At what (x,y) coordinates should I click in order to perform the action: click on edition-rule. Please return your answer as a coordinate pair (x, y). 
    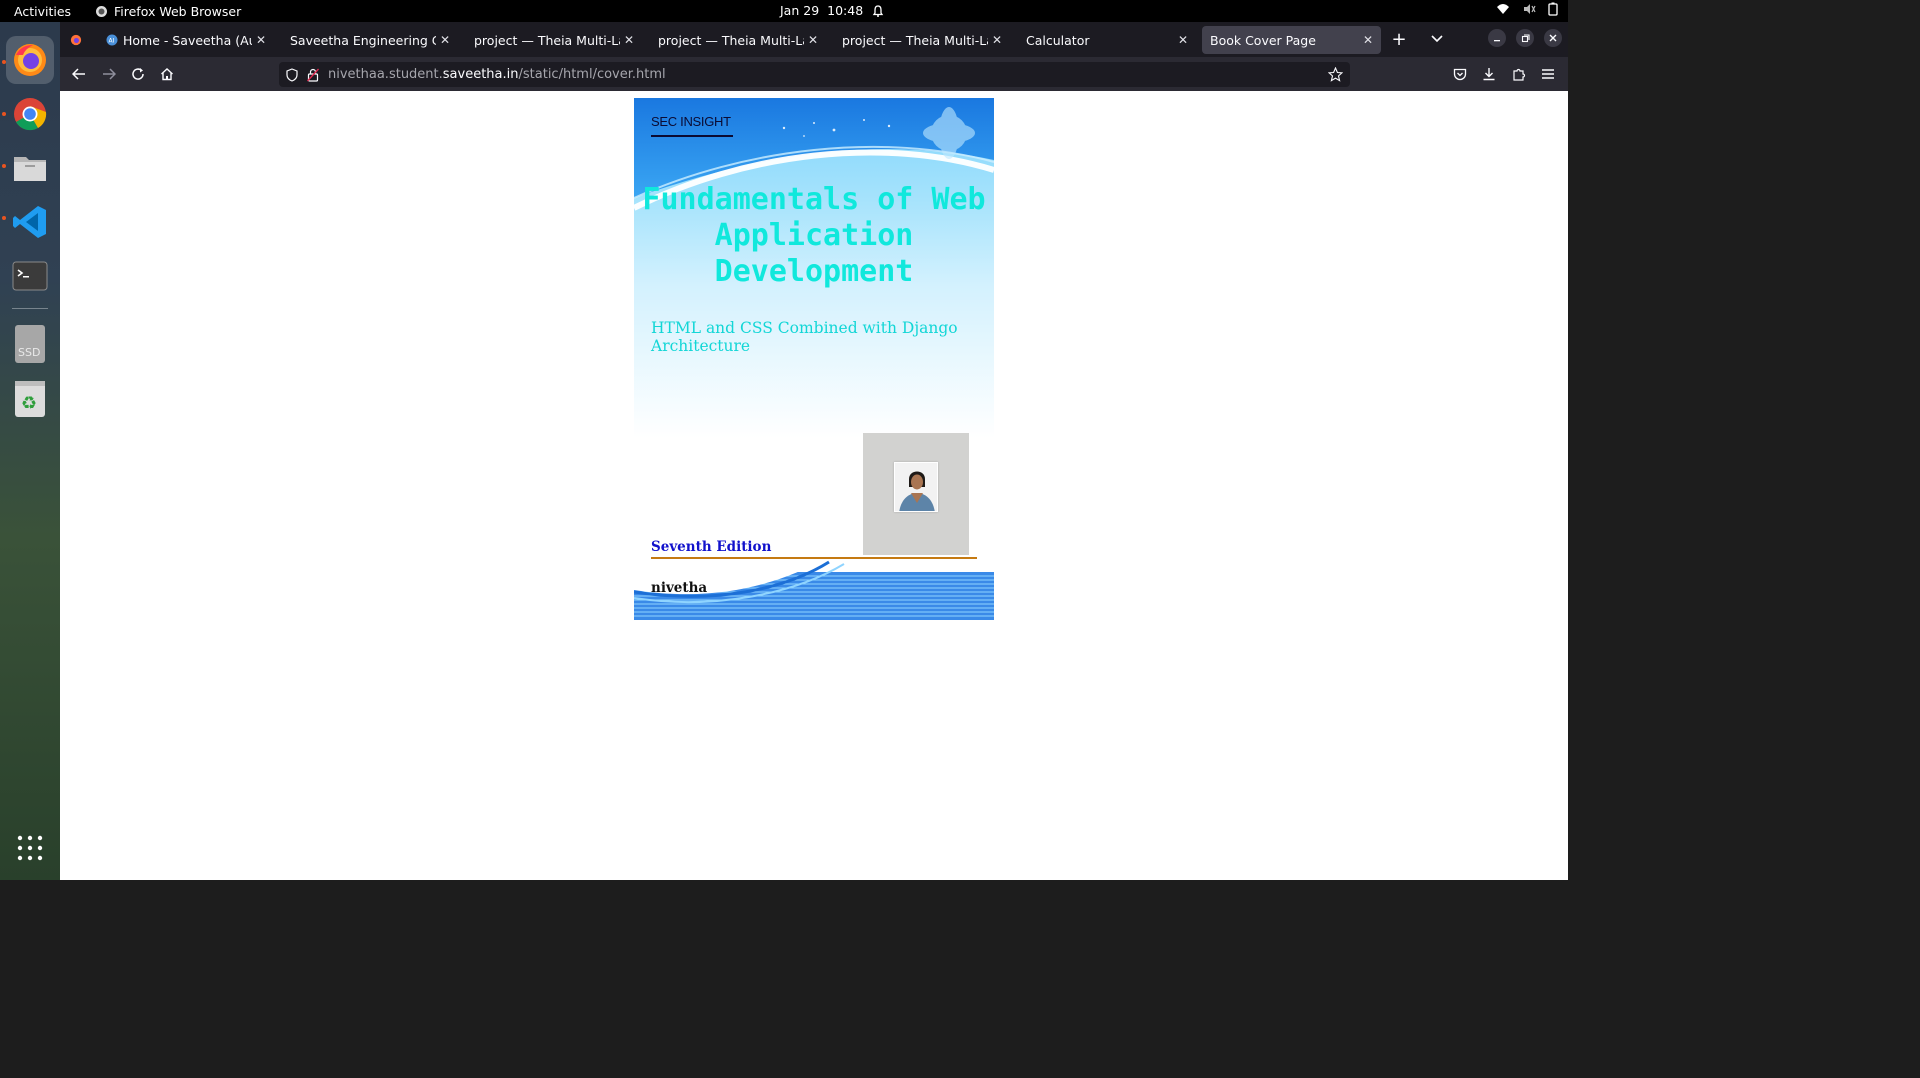
    Looking at the image, I should click on (814, 558).